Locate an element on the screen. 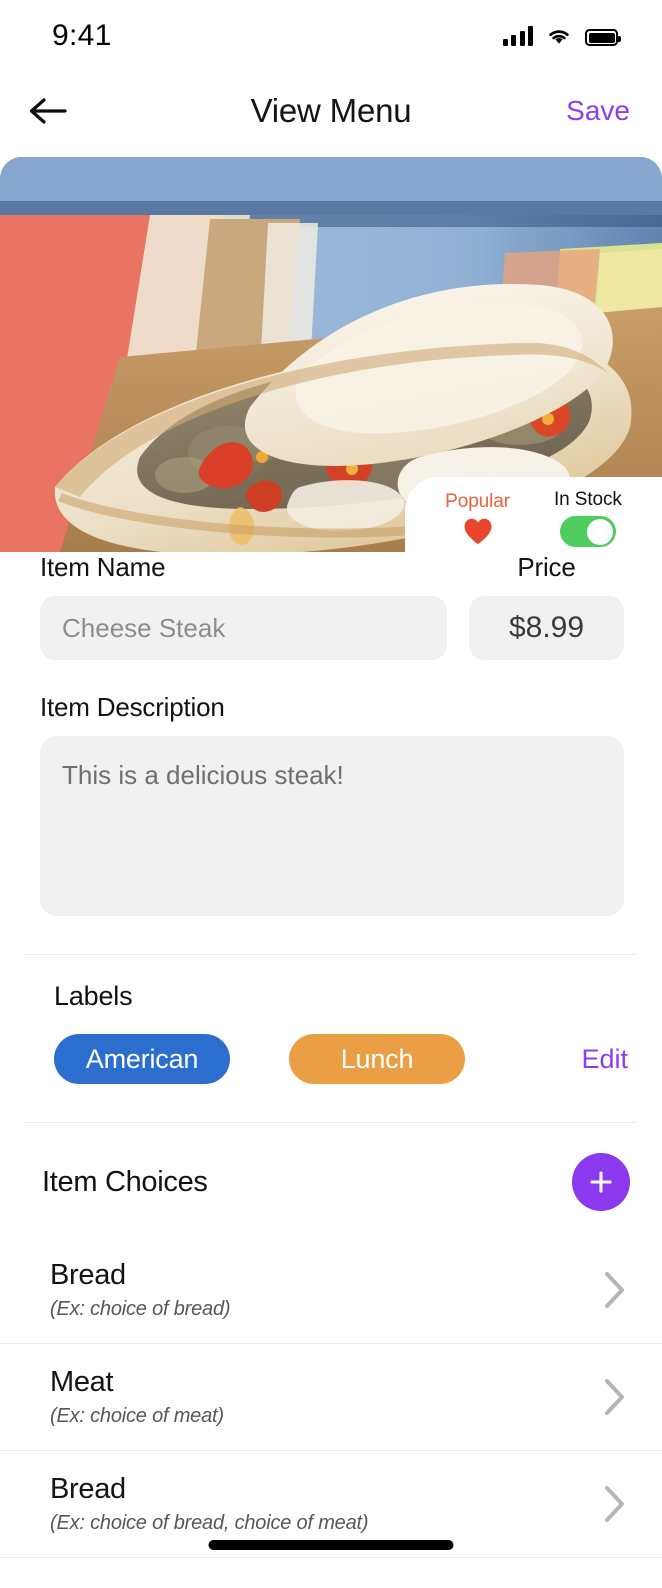 The height and width of the screenshot is (1588, 662). back-button is located at coordinates (48, 111).